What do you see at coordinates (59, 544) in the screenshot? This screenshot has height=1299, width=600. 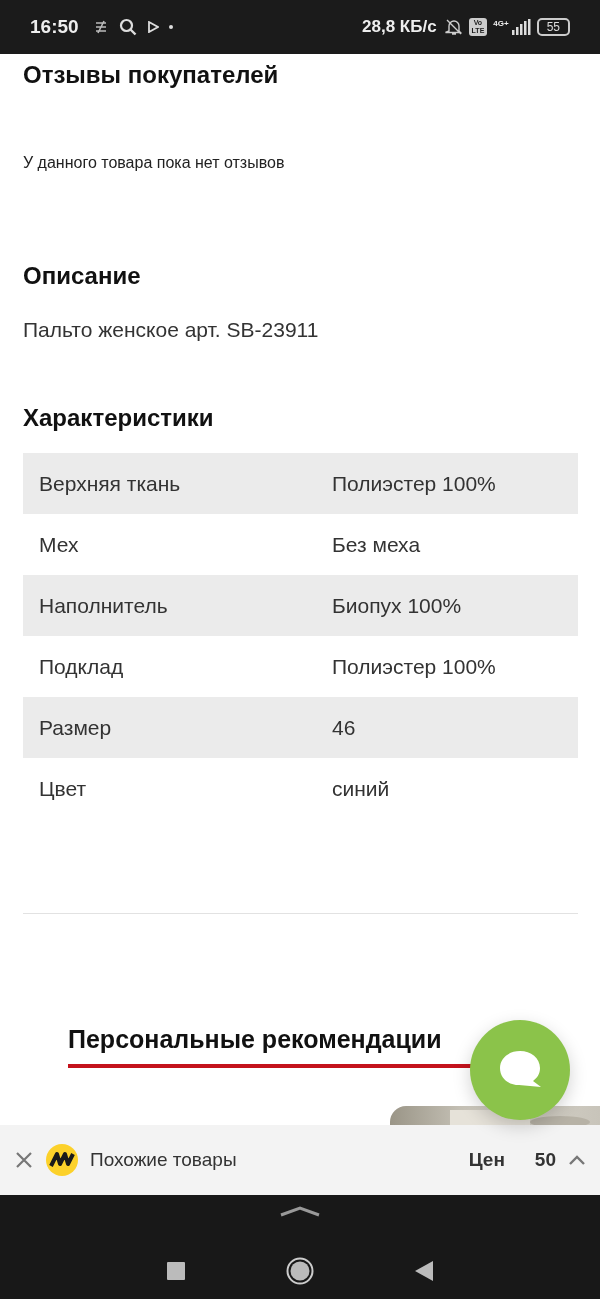 I see `table-cell-text: Мех` at bounding box center [59, 544].